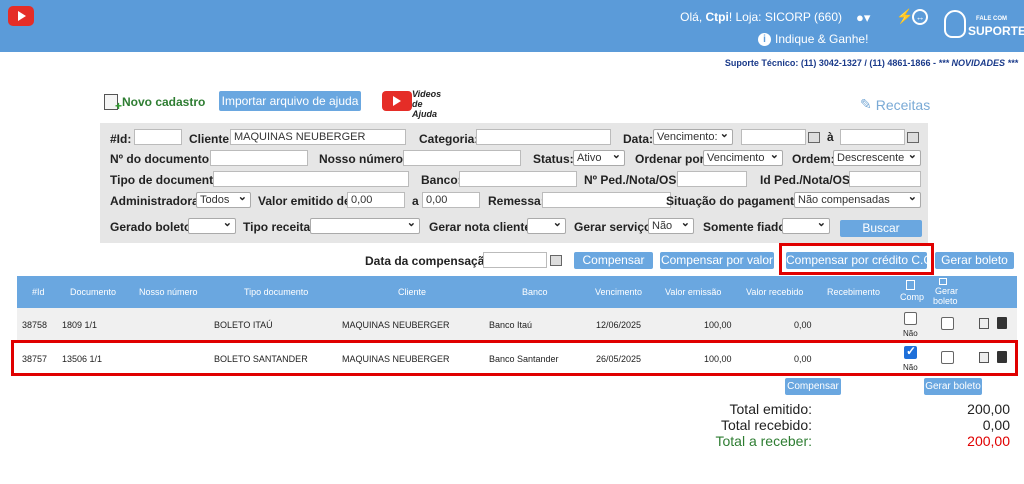 The width and height of the screenshot is (1024, 484). Describe the element at coordinates (223, 200) in the screenshot. I see `administradora-select: Todos` at that location.